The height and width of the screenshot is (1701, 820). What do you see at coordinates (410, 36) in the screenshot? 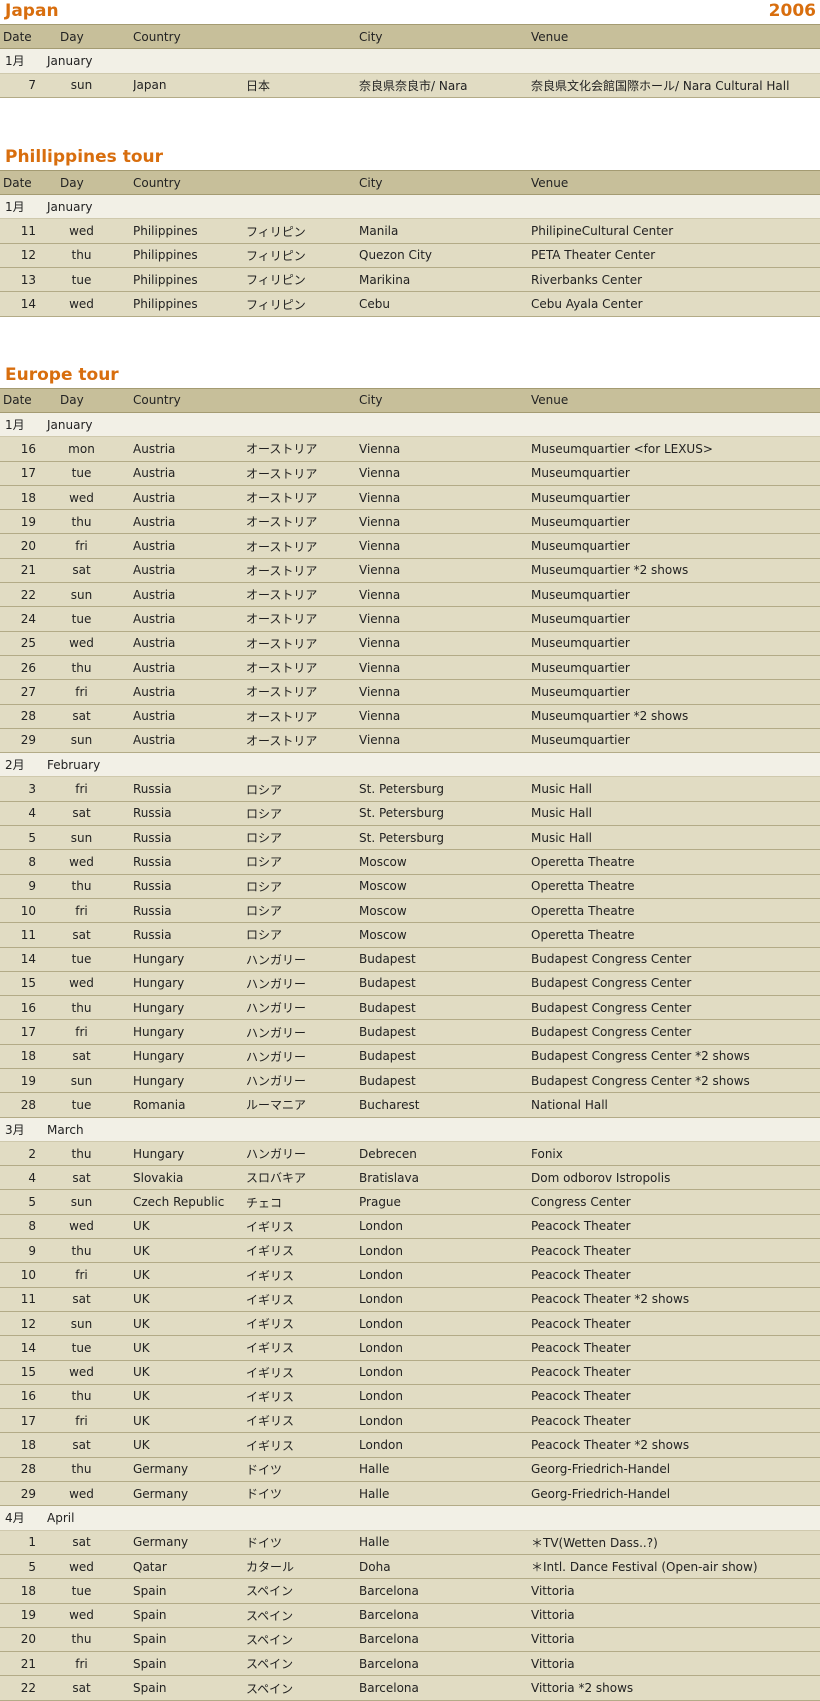
I see `table-header-row: Date Day Country City Venue` at bounding box center [410, 36].